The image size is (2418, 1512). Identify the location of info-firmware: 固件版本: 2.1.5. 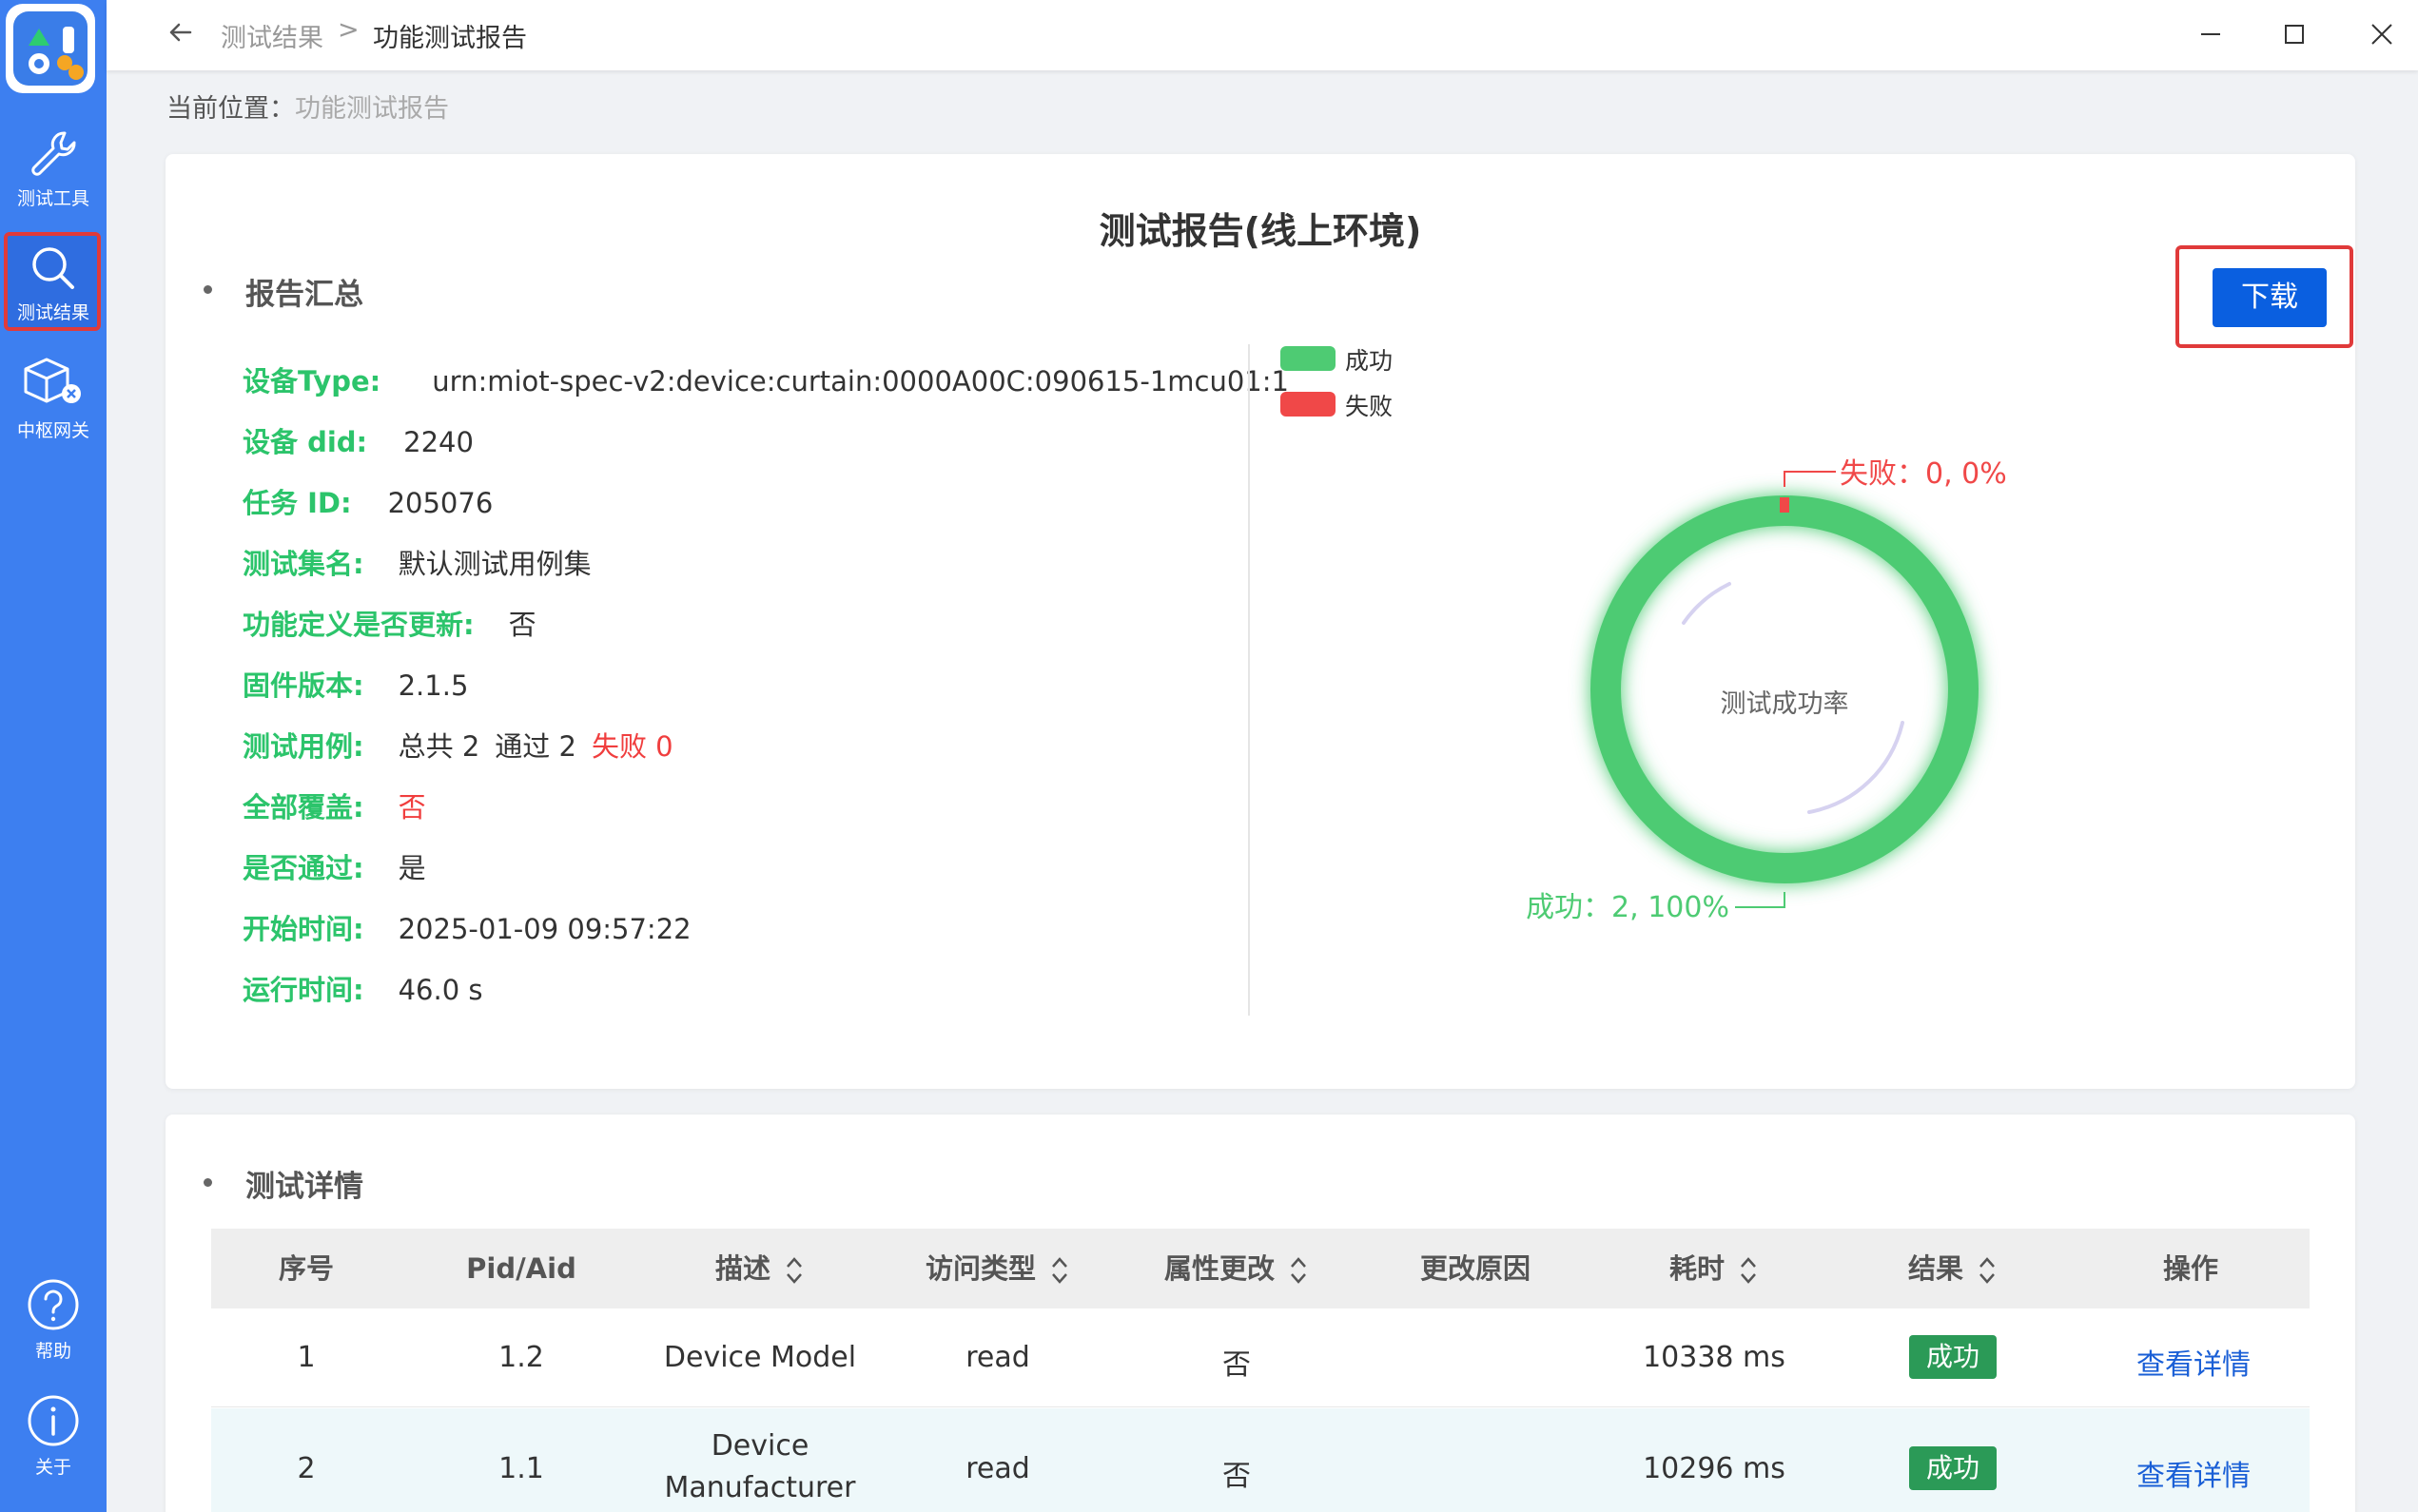
(355, 684).